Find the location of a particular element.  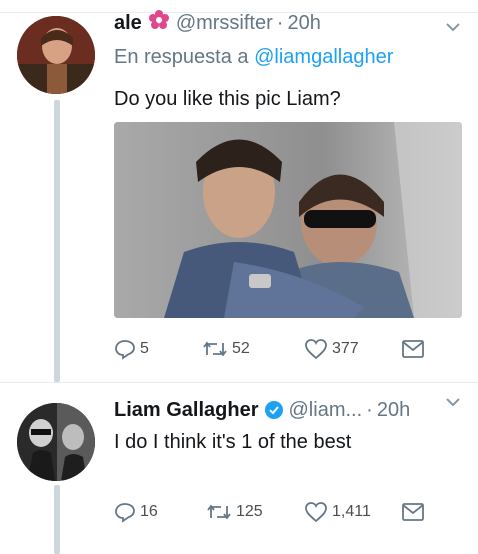

tweet-text: Do you like this pic Liam? is located at coordinates (227, 99).